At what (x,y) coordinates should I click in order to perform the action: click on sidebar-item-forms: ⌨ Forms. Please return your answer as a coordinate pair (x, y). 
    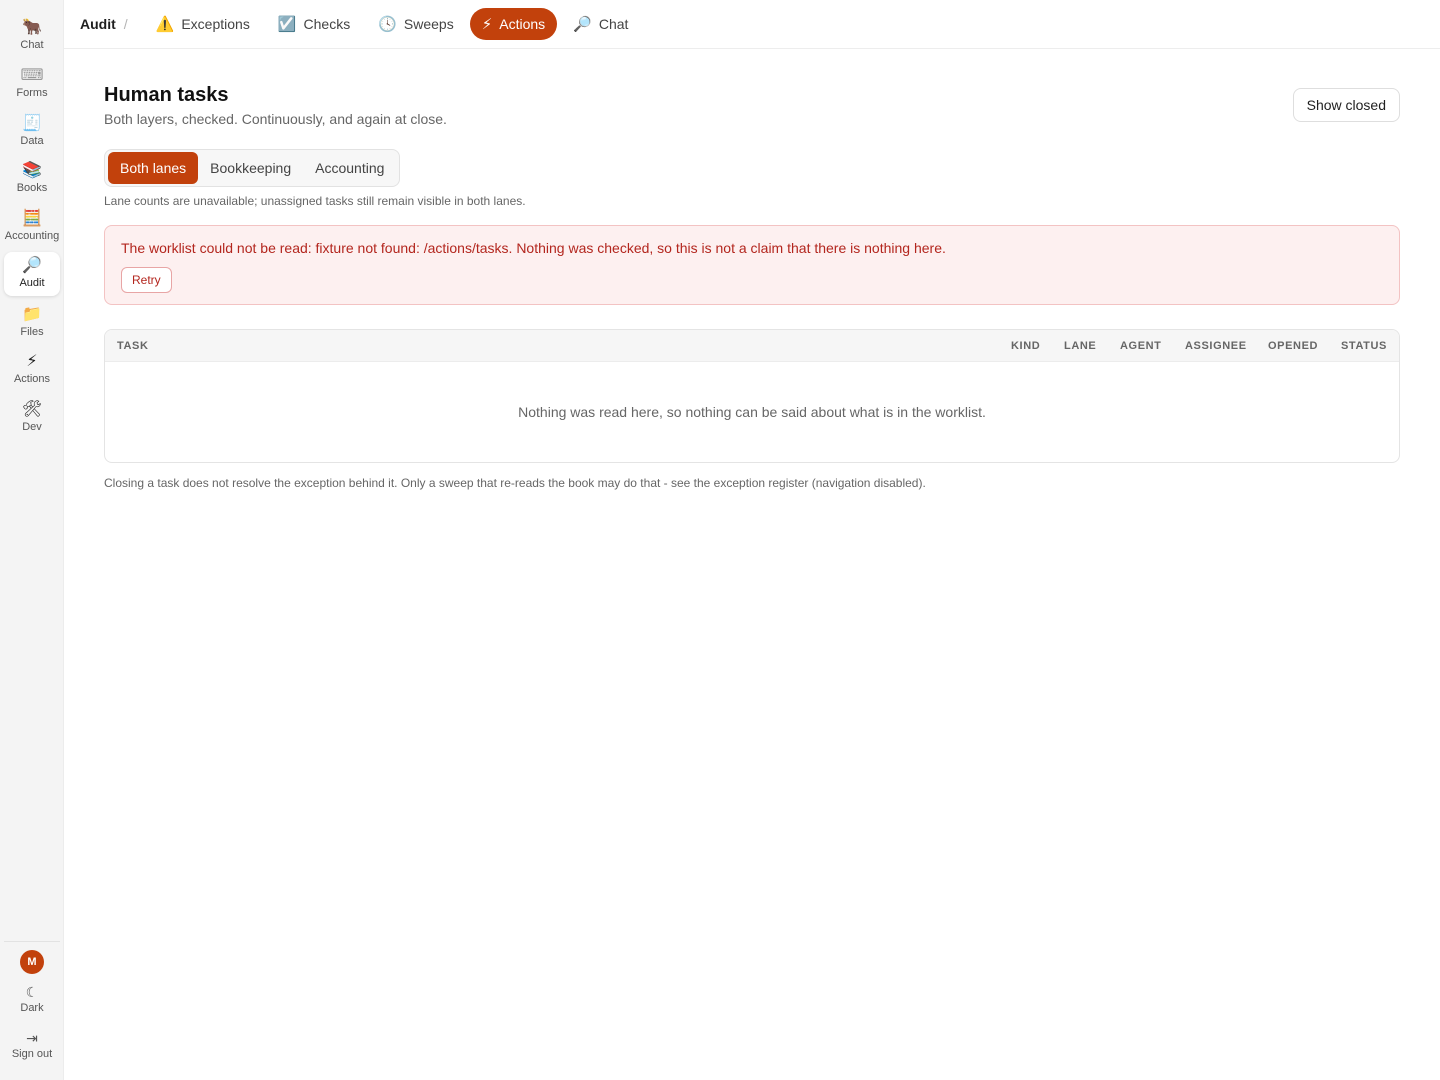
    Looking at the image, I should click on (32, 84).